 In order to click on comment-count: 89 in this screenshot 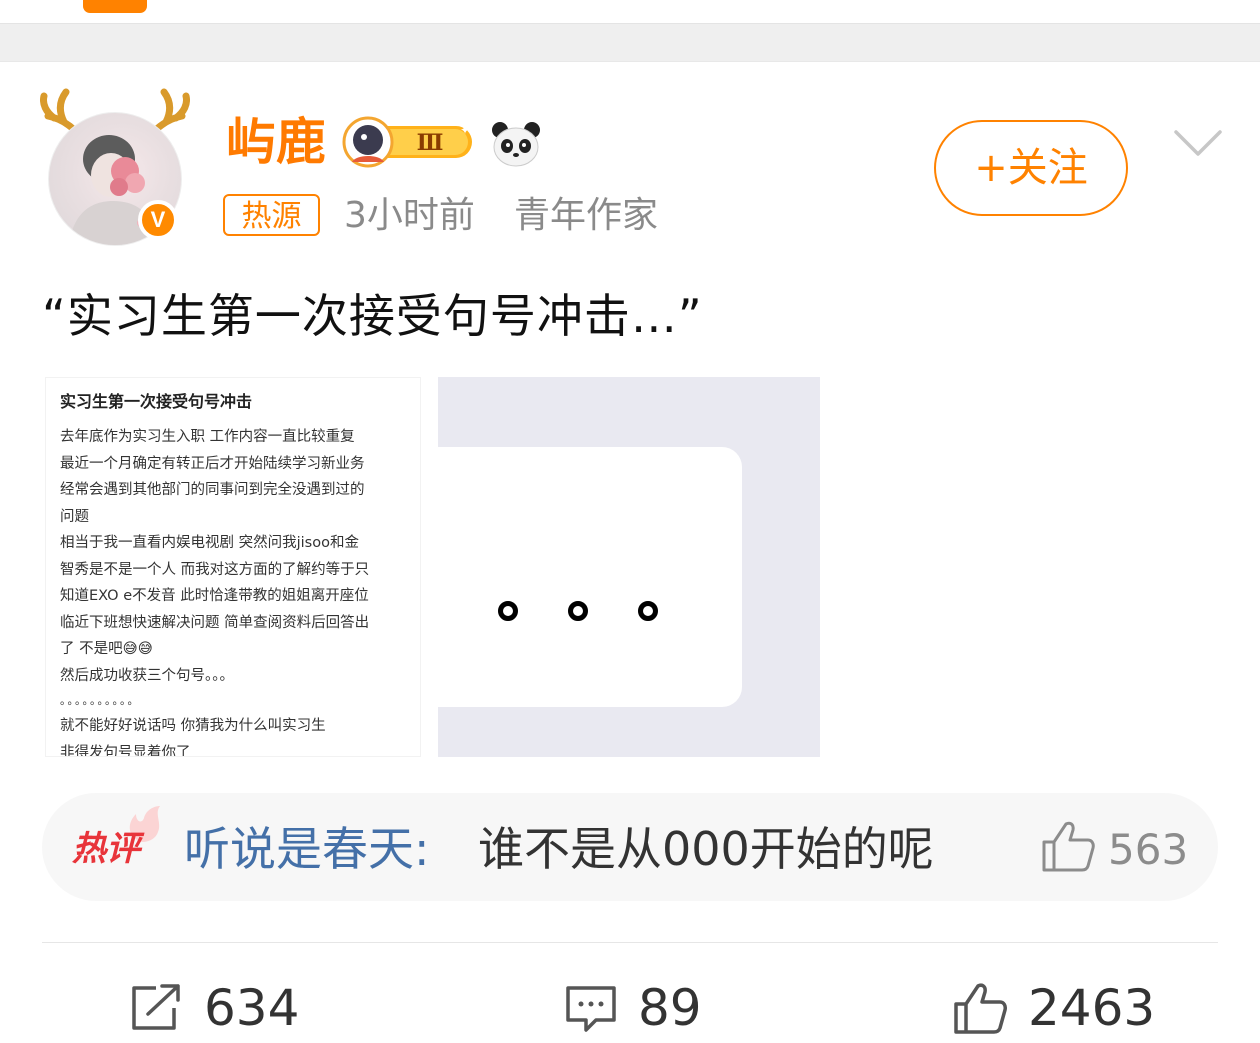, I will do `click(670, 1008)`.